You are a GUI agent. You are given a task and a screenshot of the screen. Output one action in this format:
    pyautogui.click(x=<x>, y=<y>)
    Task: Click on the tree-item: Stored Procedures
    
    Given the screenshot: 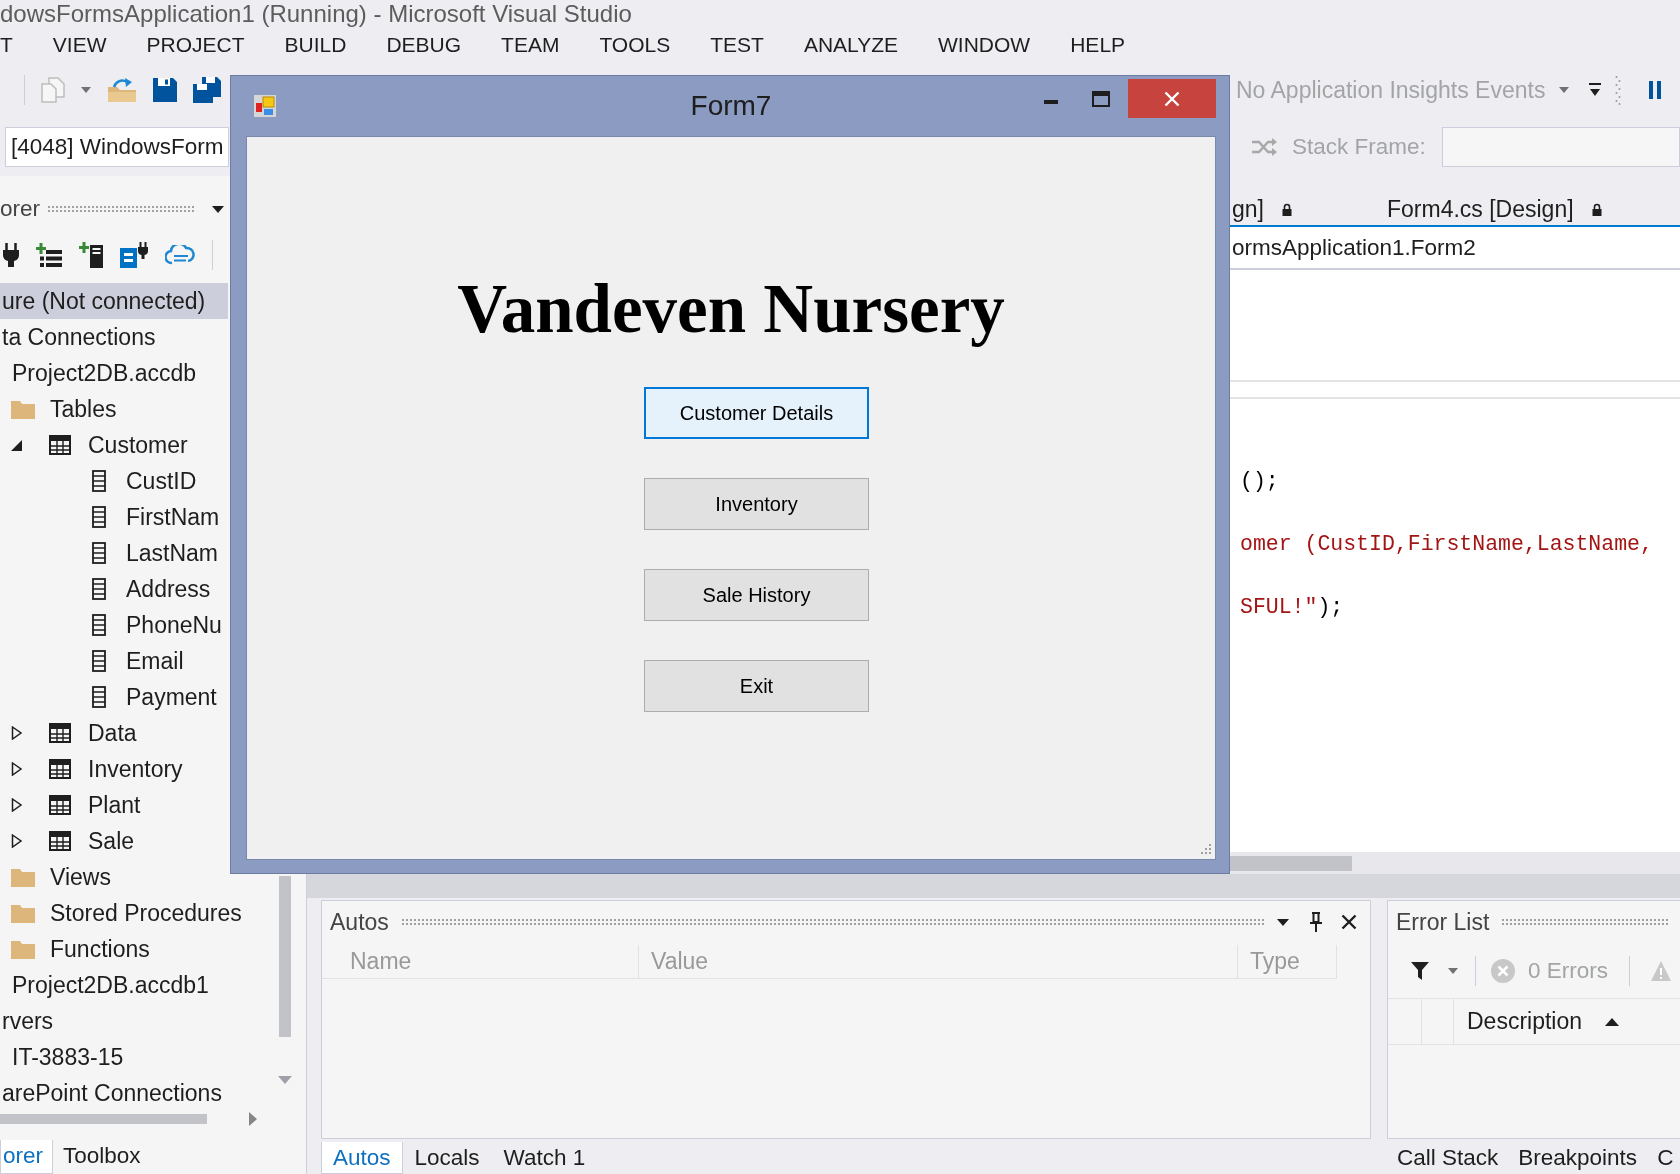 What is the action you would take?
    pyautogui.click(x=123, y=913)
    